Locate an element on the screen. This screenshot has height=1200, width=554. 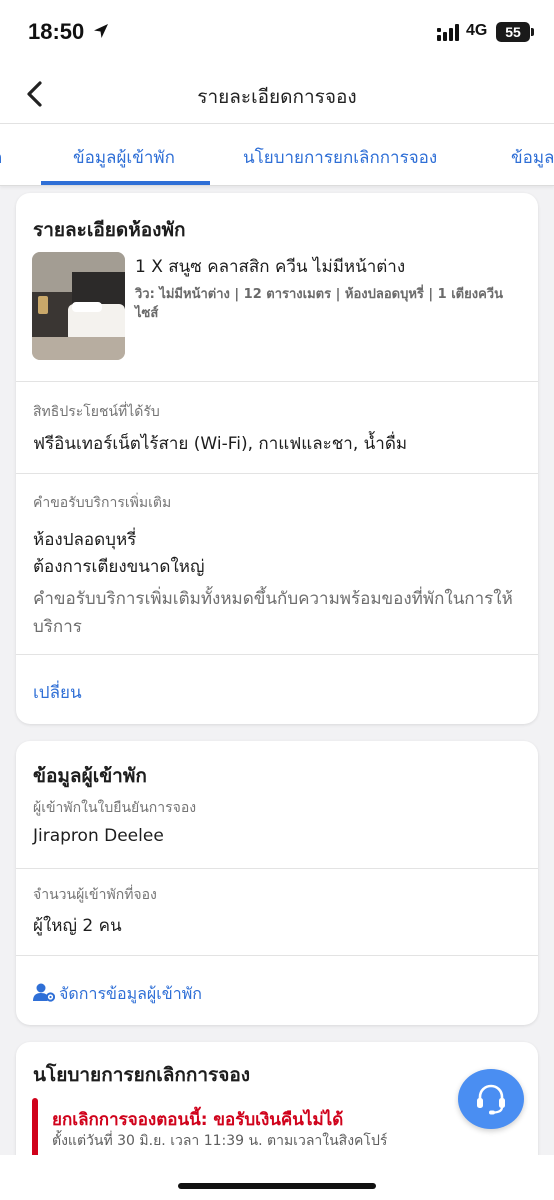
guest-name-label: ผู้เข้าพักในใบยืนยันการจอง is located at coordinates (115, 808).